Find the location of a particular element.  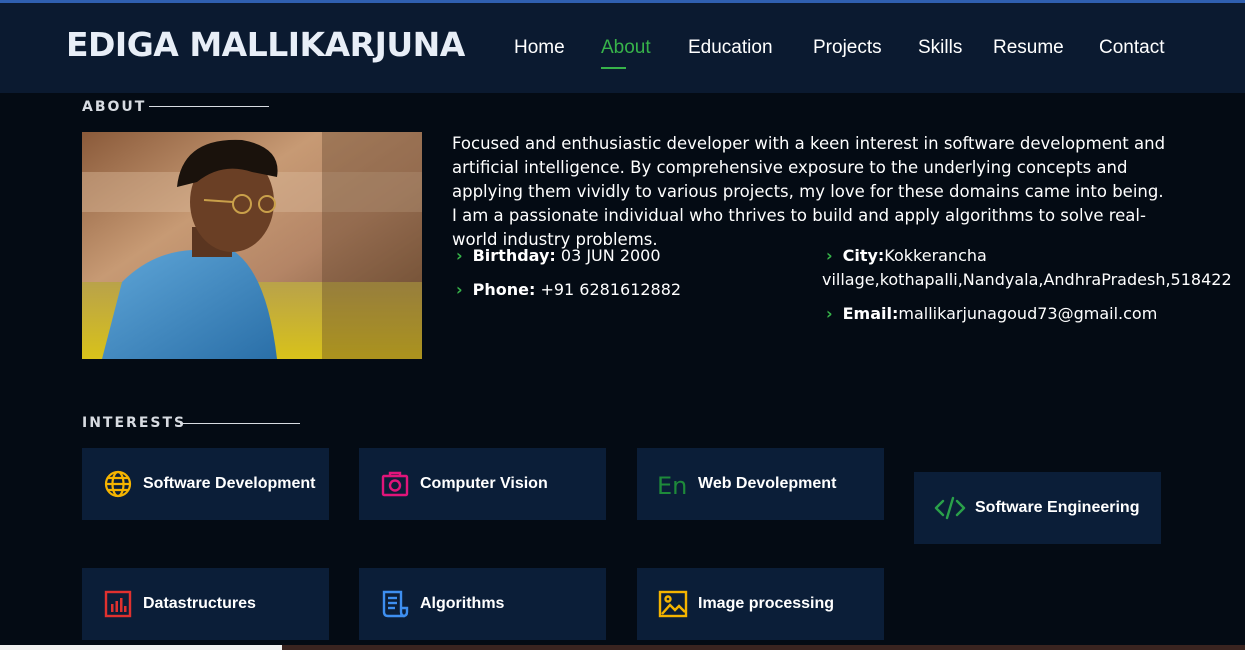

phone-label: Phone: is located at coordinates (504, 289).